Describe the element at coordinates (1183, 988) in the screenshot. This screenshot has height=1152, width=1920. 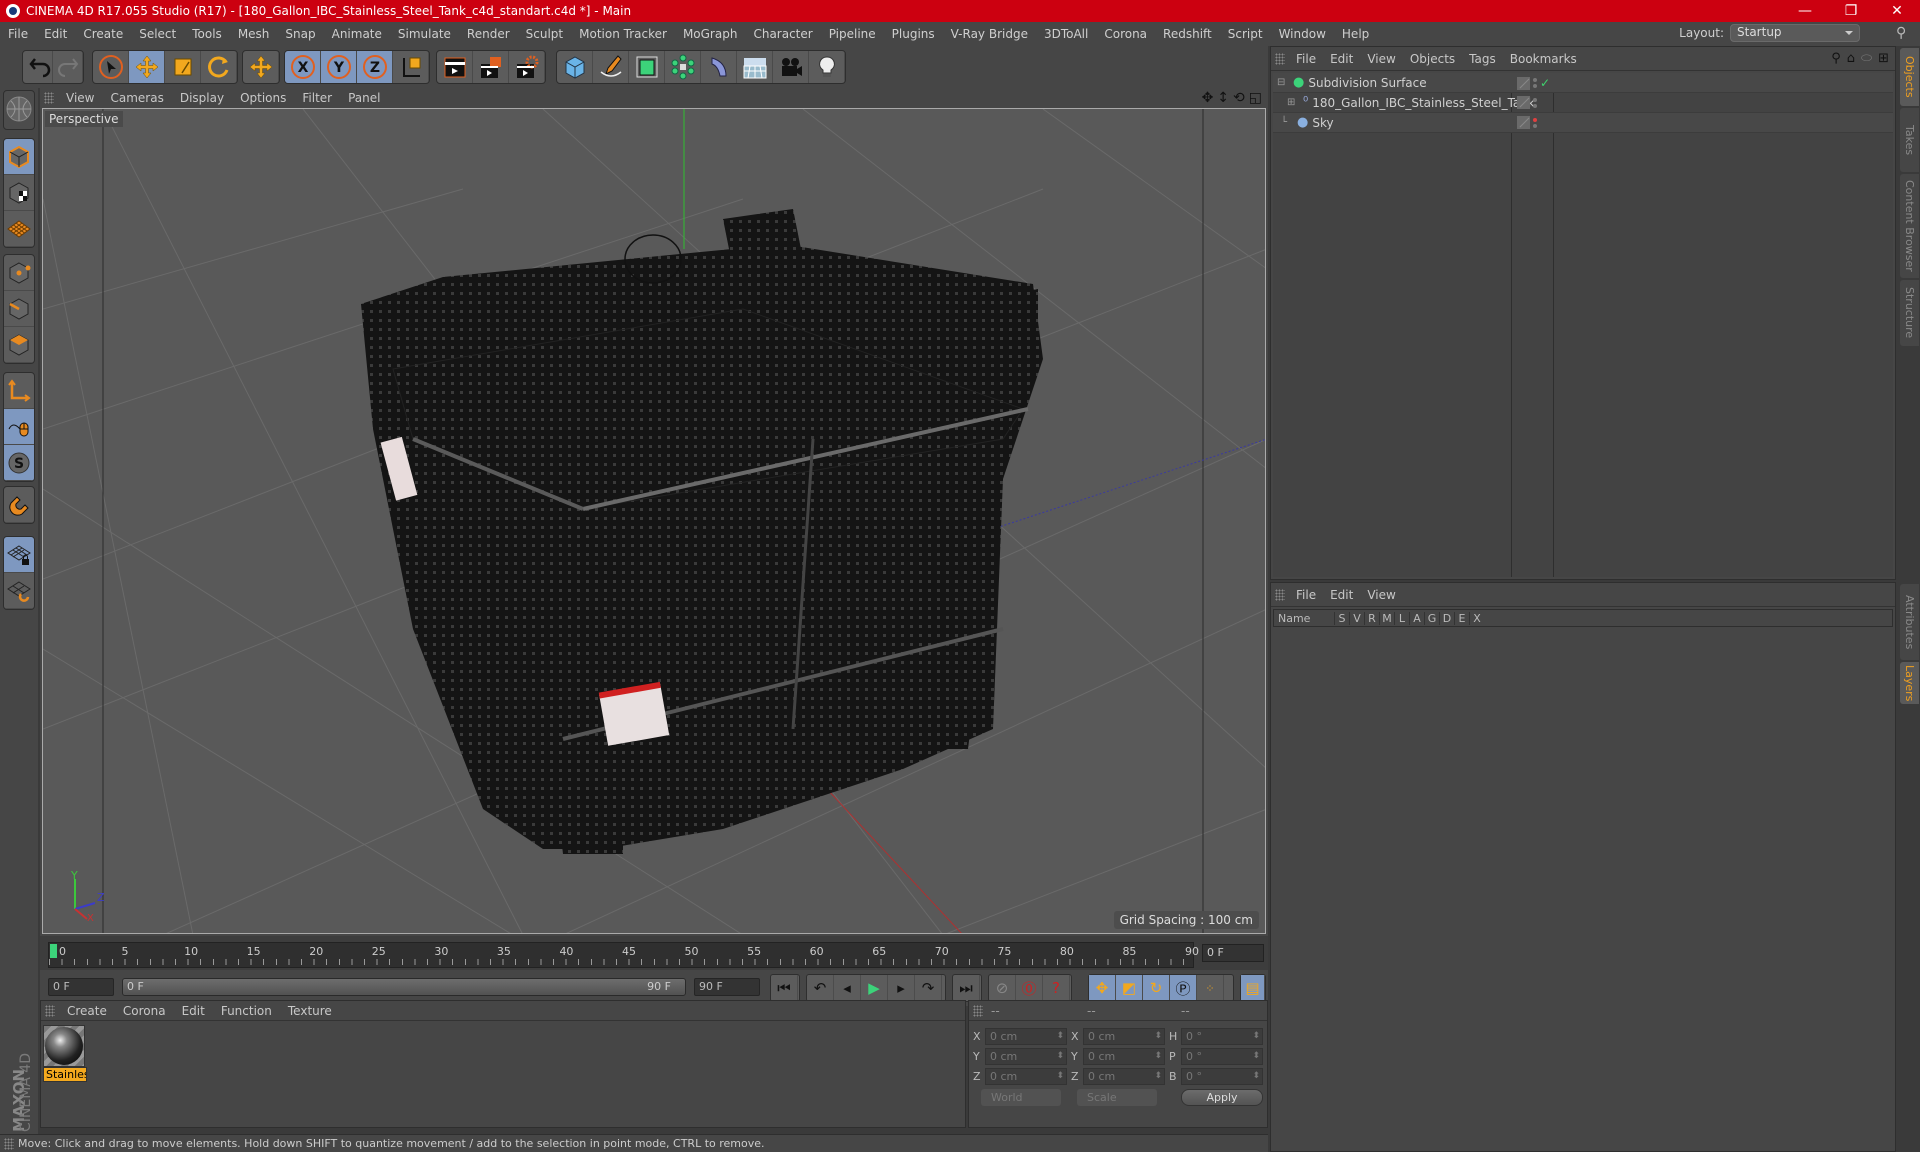
I see `key-parameter-icon: Ⓟ` at that location.